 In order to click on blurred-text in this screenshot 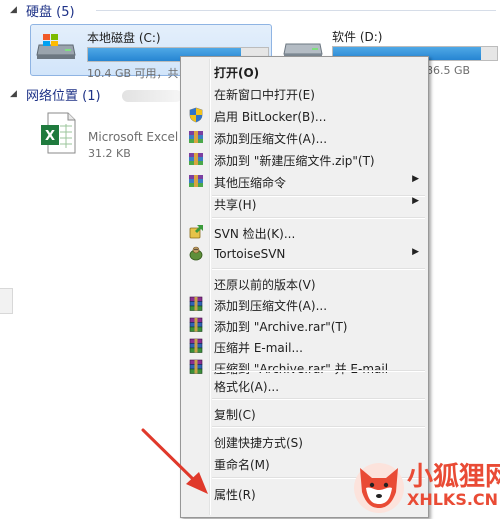, I will do `click(152, 96)`.